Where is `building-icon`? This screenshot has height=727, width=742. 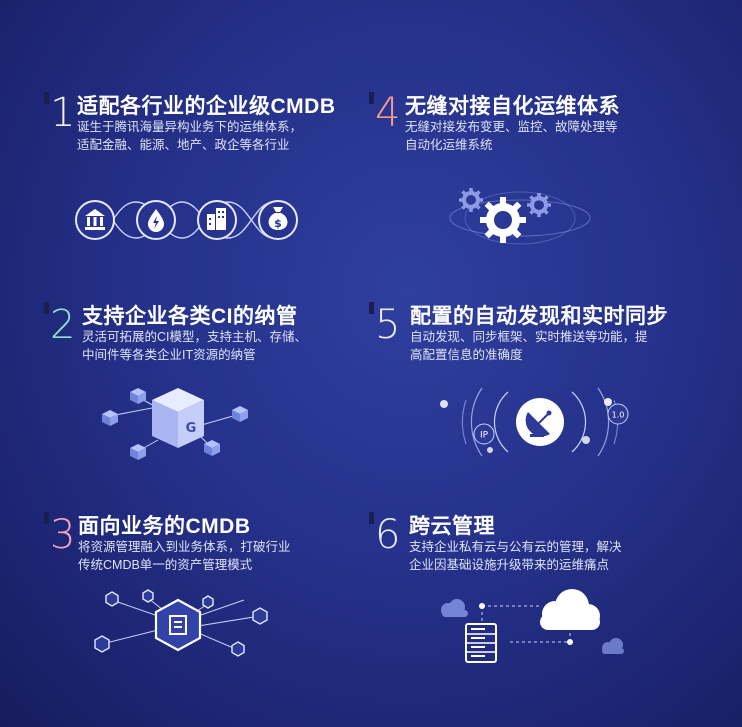
building-icon is located at coordinates (217, 220).